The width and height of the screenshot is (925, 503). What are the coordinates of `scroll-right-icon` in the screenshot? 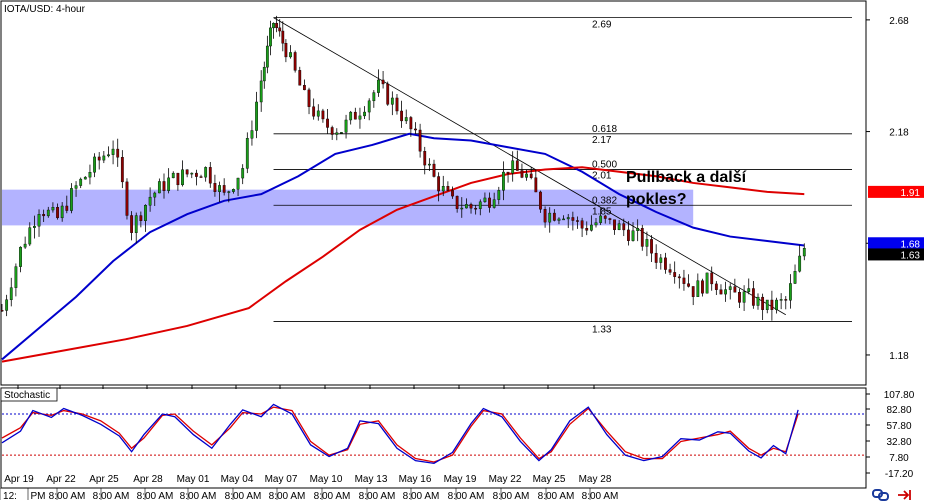 It's located at (904, 495).